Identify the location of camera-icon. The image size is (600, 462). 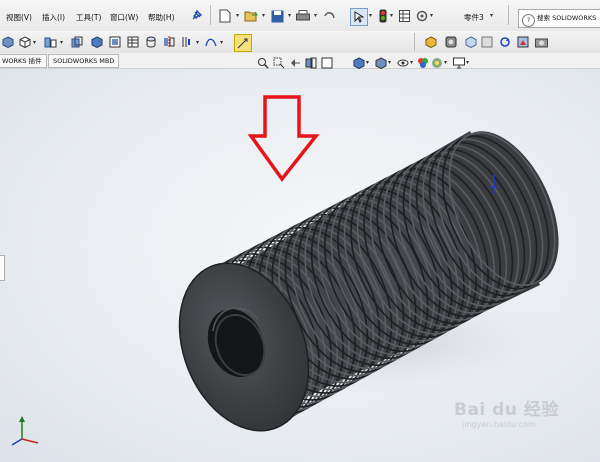
(541, 42).